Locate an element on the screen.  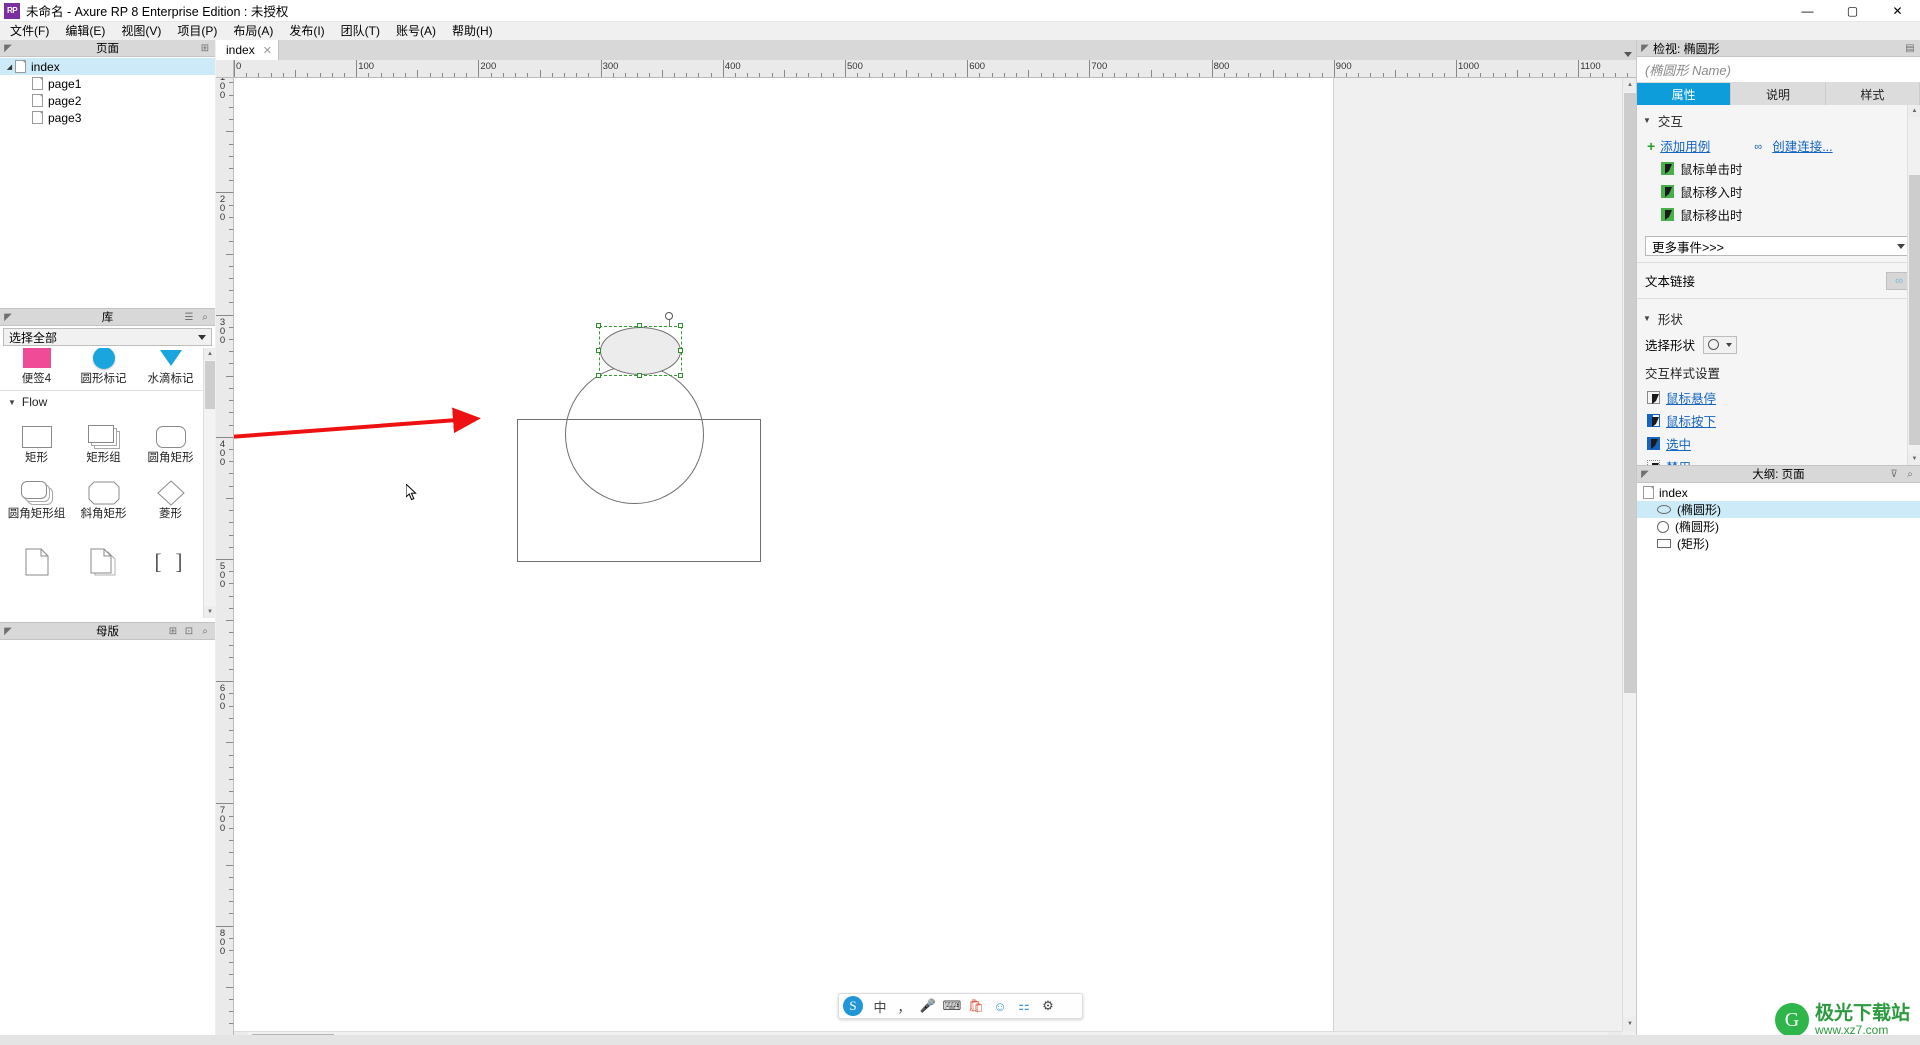
library-select-dropdown: 选择全部 is located at coordinates (107, 337).